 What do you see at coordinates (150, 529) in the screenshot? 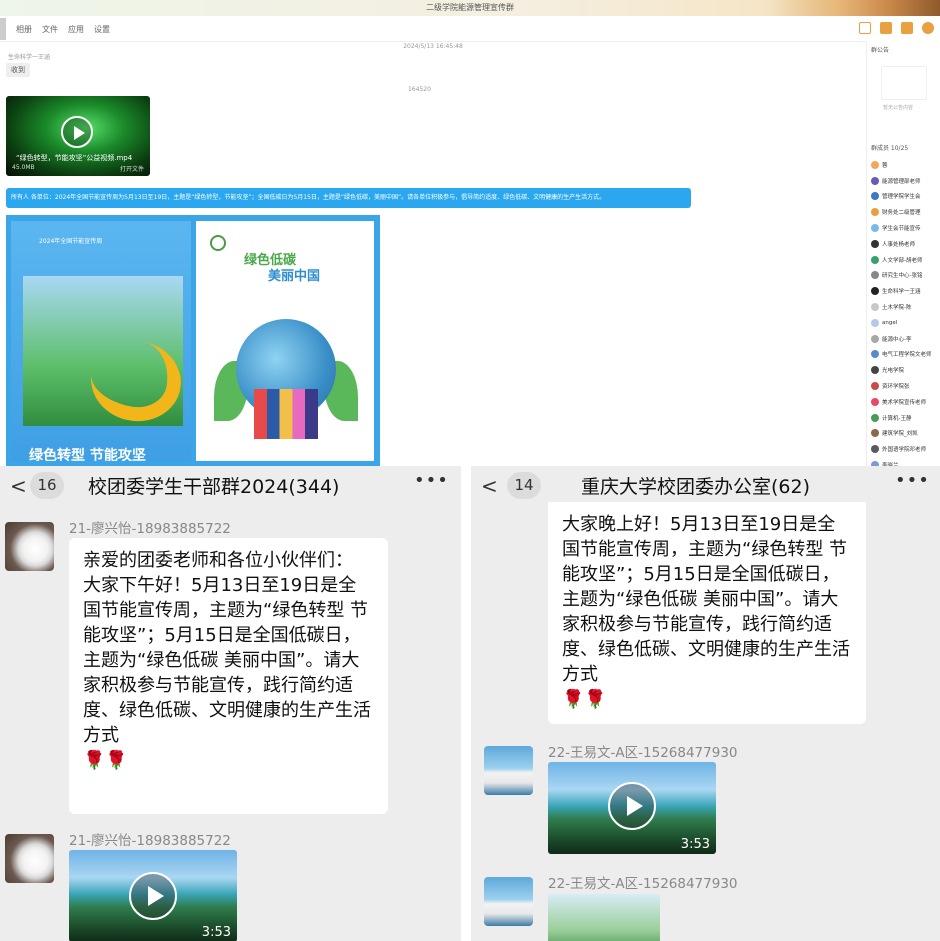
I see `sender-name: 21-廖兴怡-18983885722` at bounding box center [150, 529].